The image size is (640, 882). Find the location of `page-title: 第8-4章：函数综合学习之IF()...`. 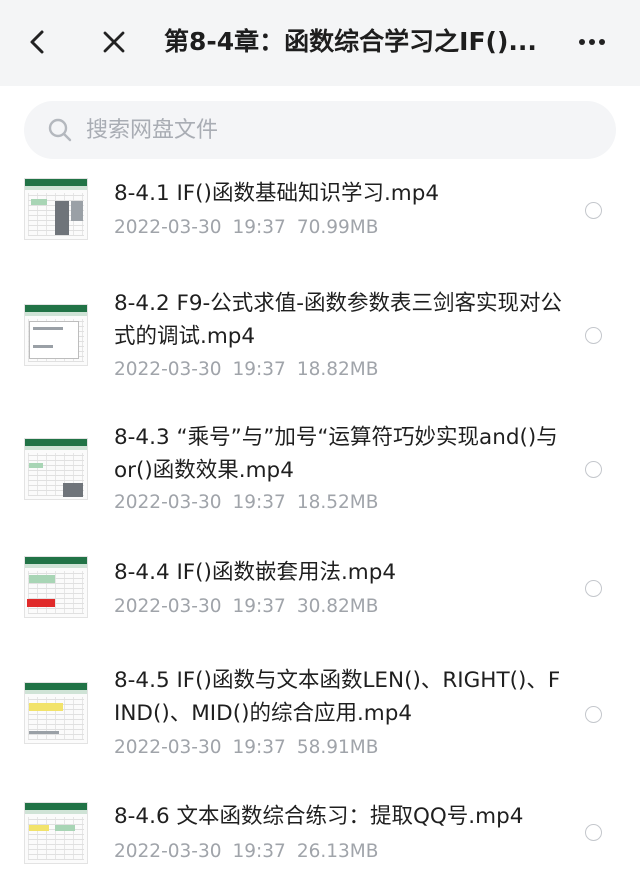

page-title: 第8-4章：函数综合学习之IF()... is located at coordinates (350, 41).